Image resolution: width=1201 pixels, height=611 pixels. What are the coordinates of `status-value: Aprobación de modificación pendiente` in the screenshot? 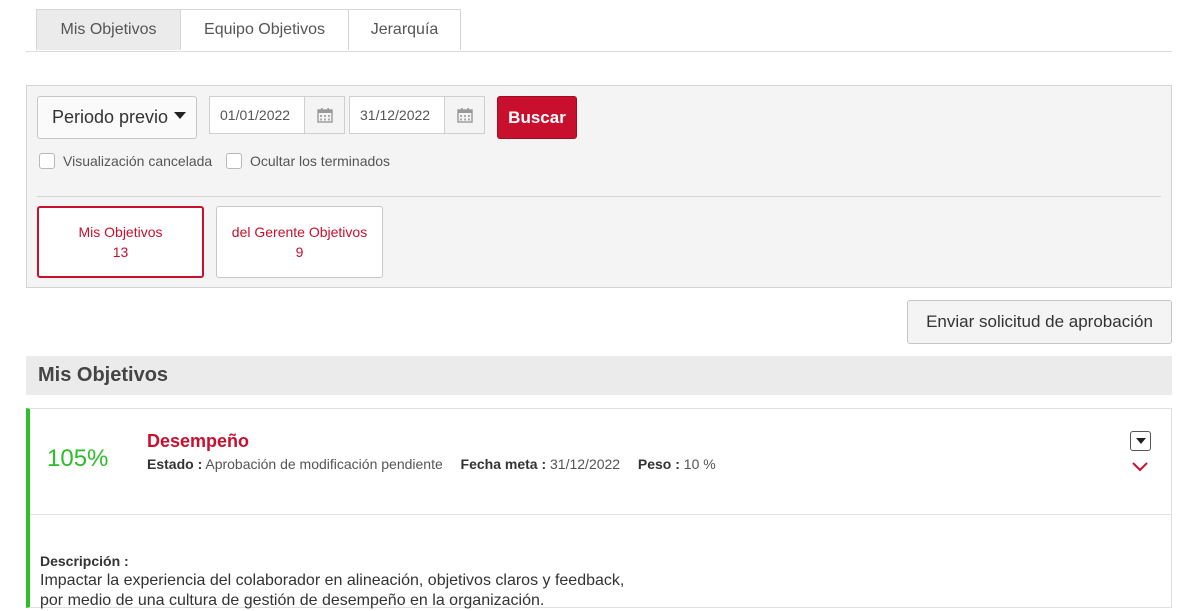 It's located at (324, 464).